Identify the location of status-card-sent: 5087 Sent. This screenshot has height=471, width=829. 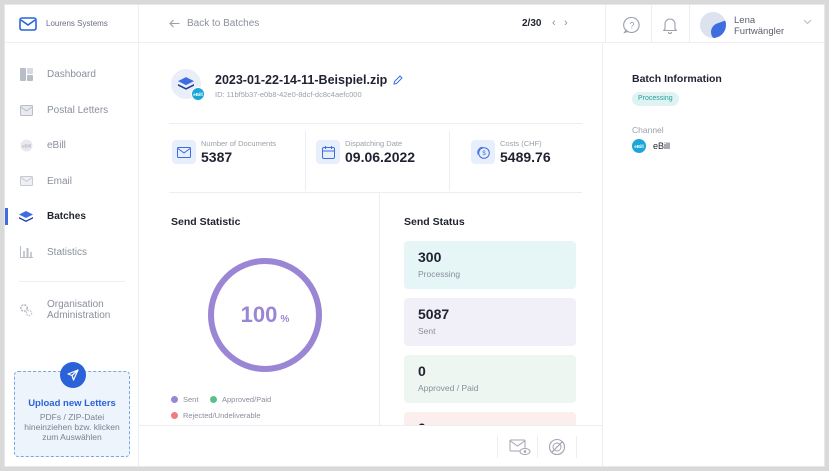
(490, 322).